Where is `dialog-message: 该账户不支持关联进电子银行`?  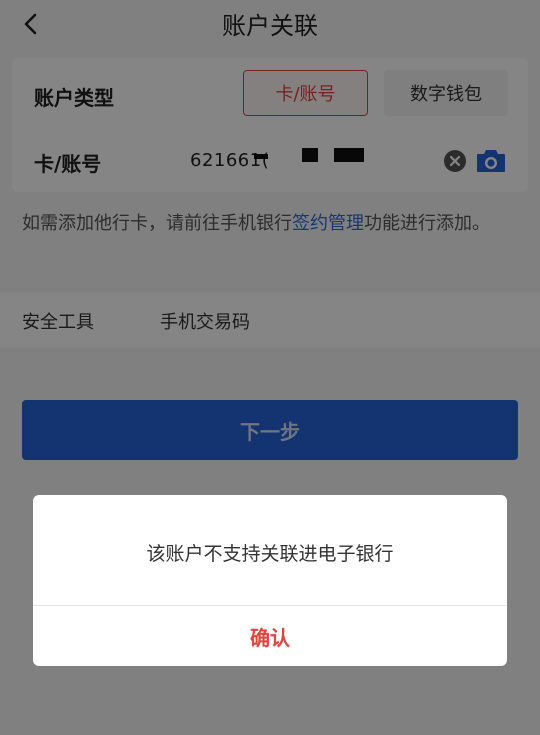
dialog-message: 该账户不支持关联进电子银行 is located at coordinates (270, 554).